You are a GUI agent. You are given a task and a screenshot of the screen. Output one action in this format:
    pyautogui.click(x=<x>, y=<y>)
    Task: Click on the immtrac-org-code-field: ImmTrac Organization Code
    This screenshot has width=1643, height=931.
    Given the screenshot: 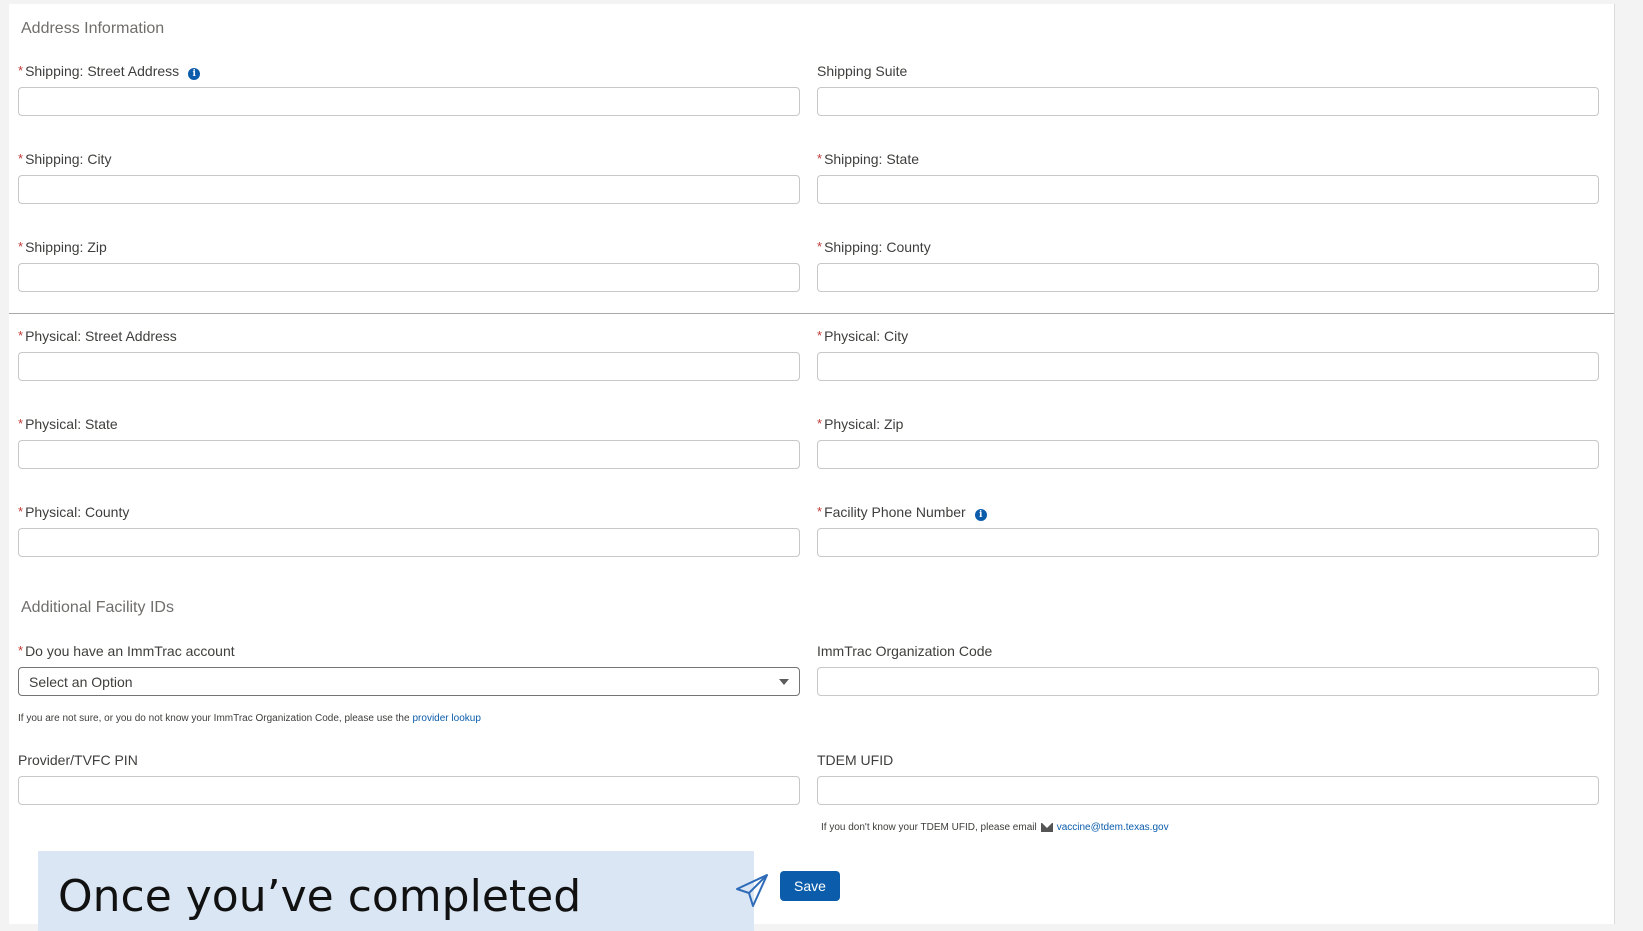 What is the action you would take?
    pyautogui.click(x=1208, y=668)
    